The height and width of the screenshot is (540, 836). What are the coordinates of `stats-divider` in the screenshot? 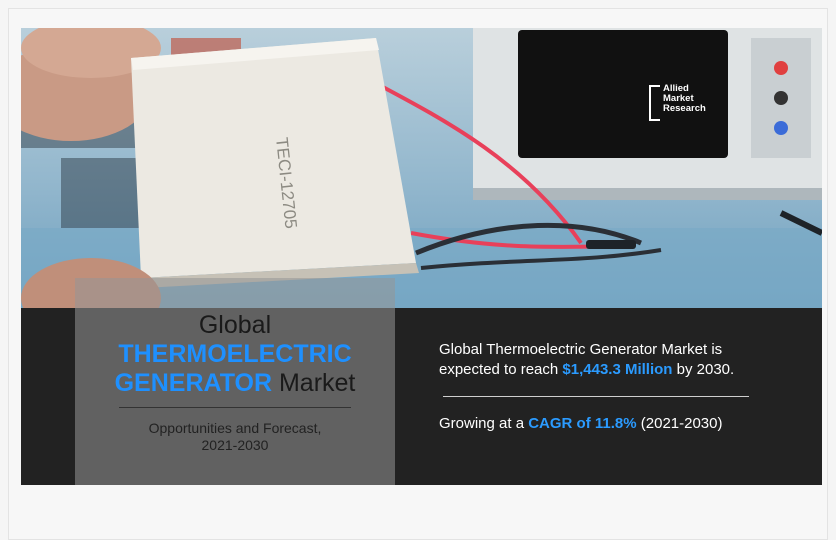 It's located at (596, 396).